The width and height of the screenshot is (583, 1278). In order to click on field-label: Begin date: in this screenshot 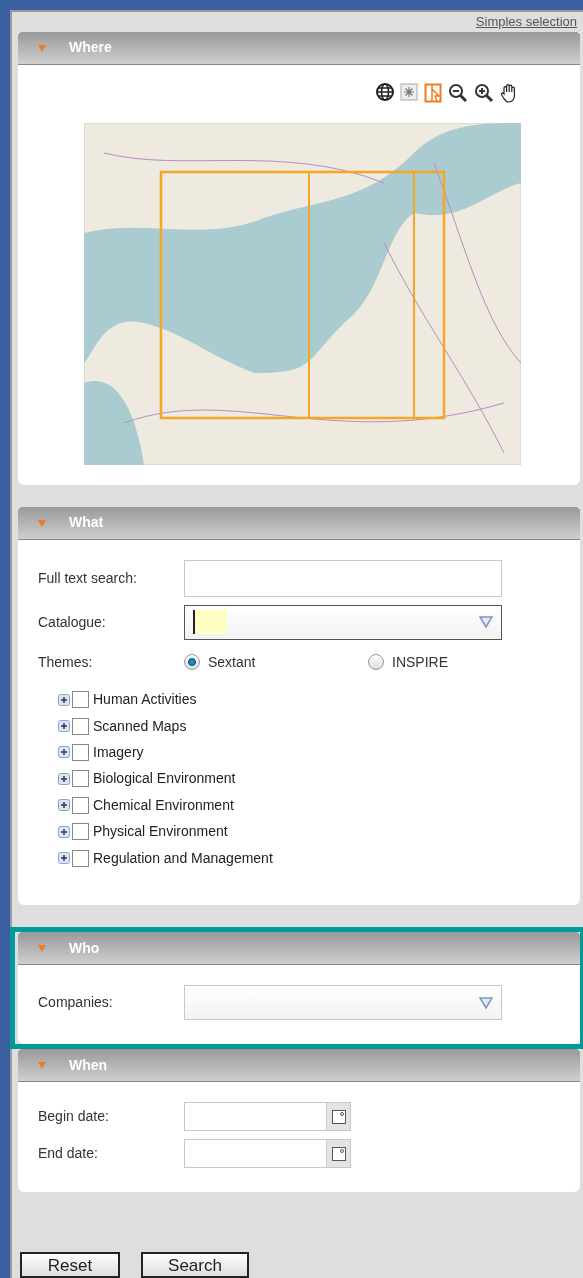, I will do `click(74, 1117)`.